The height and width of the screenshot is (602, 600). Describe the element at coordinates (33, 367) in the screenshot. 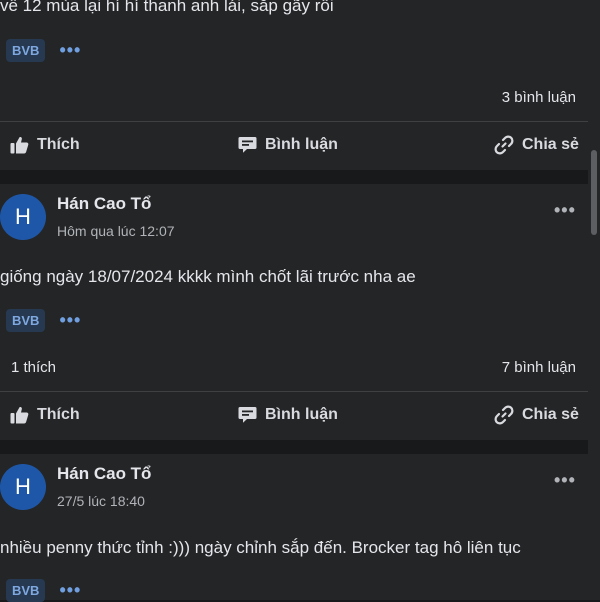

I see `likes-count: 1 thích` at that location.